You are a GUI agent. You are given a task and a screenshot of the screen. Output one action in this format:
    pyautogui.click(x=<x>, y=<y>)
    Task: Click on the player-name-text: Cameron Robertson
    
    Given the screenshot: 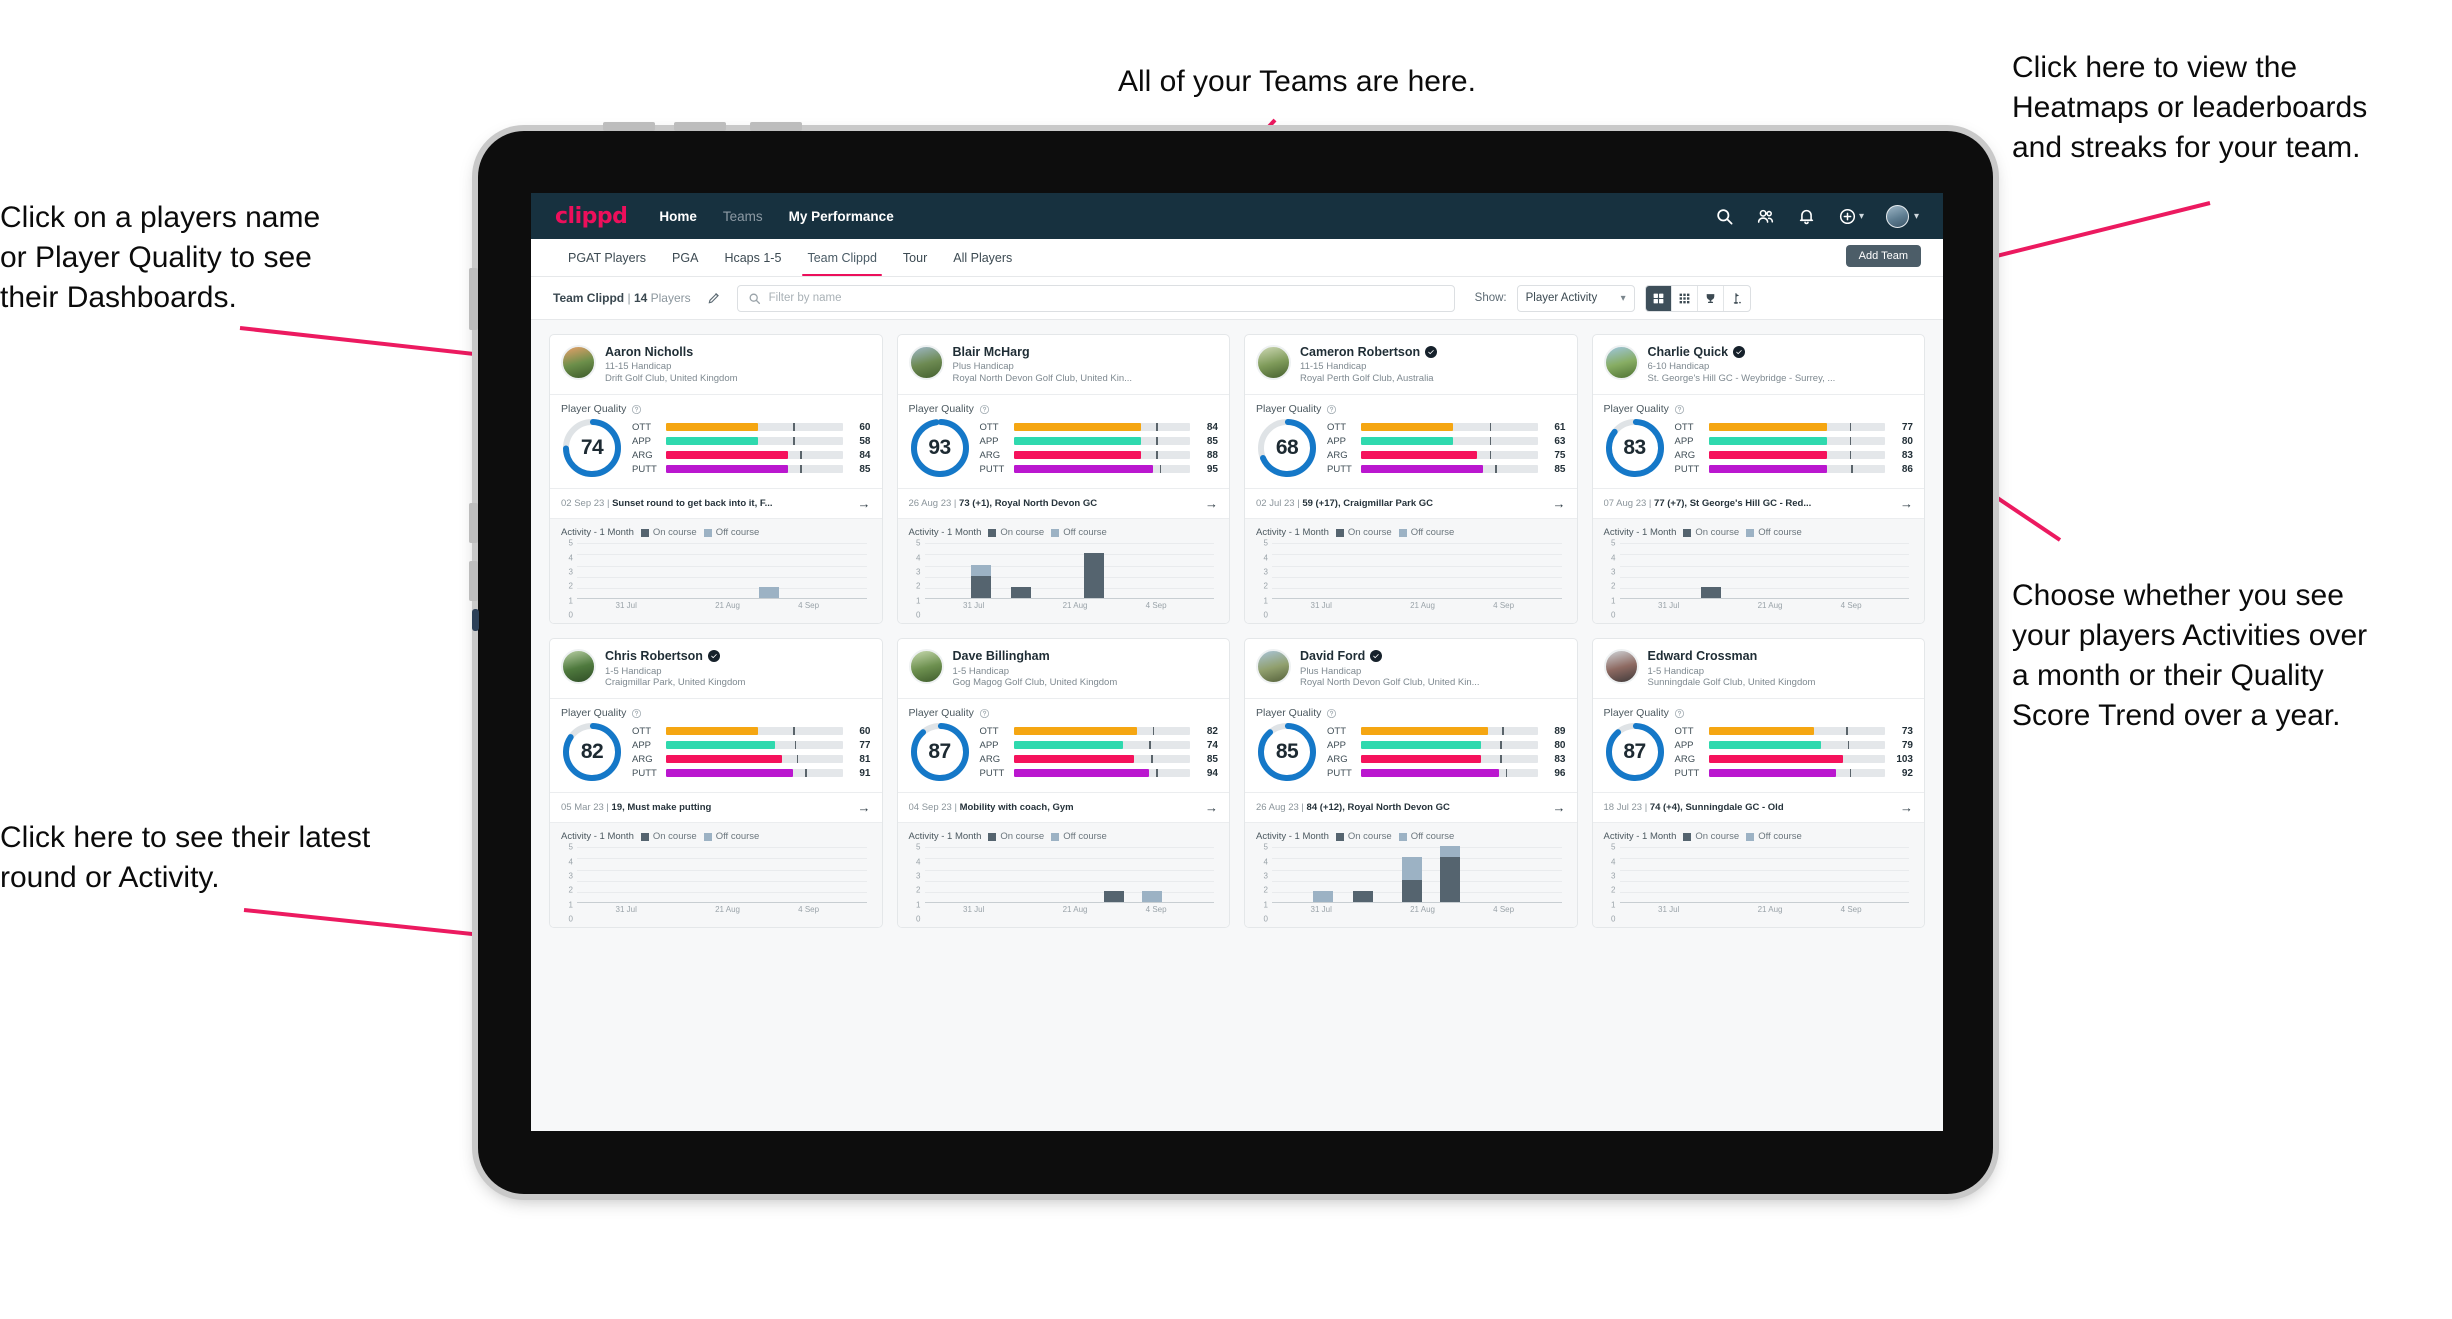 What is the action you would take?
    pyautogui.click(x=1360, y=352)
    